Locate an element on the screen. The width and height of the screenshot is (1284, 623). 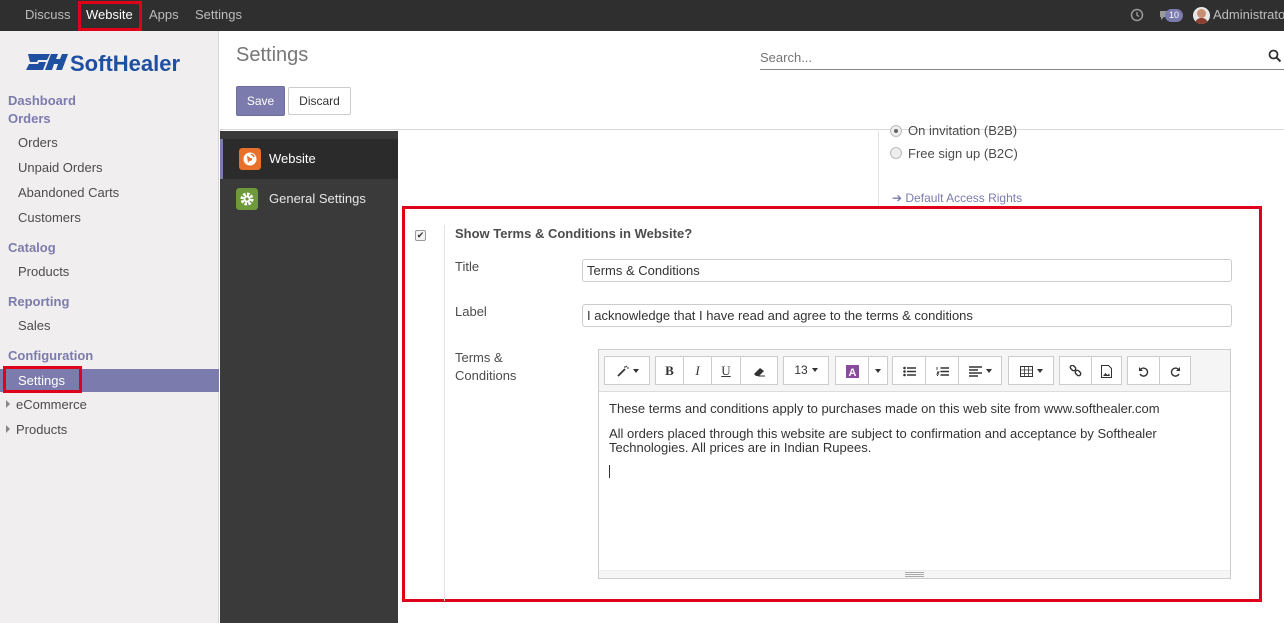
activity-clock-icon is located at coordinates (1137, 15).